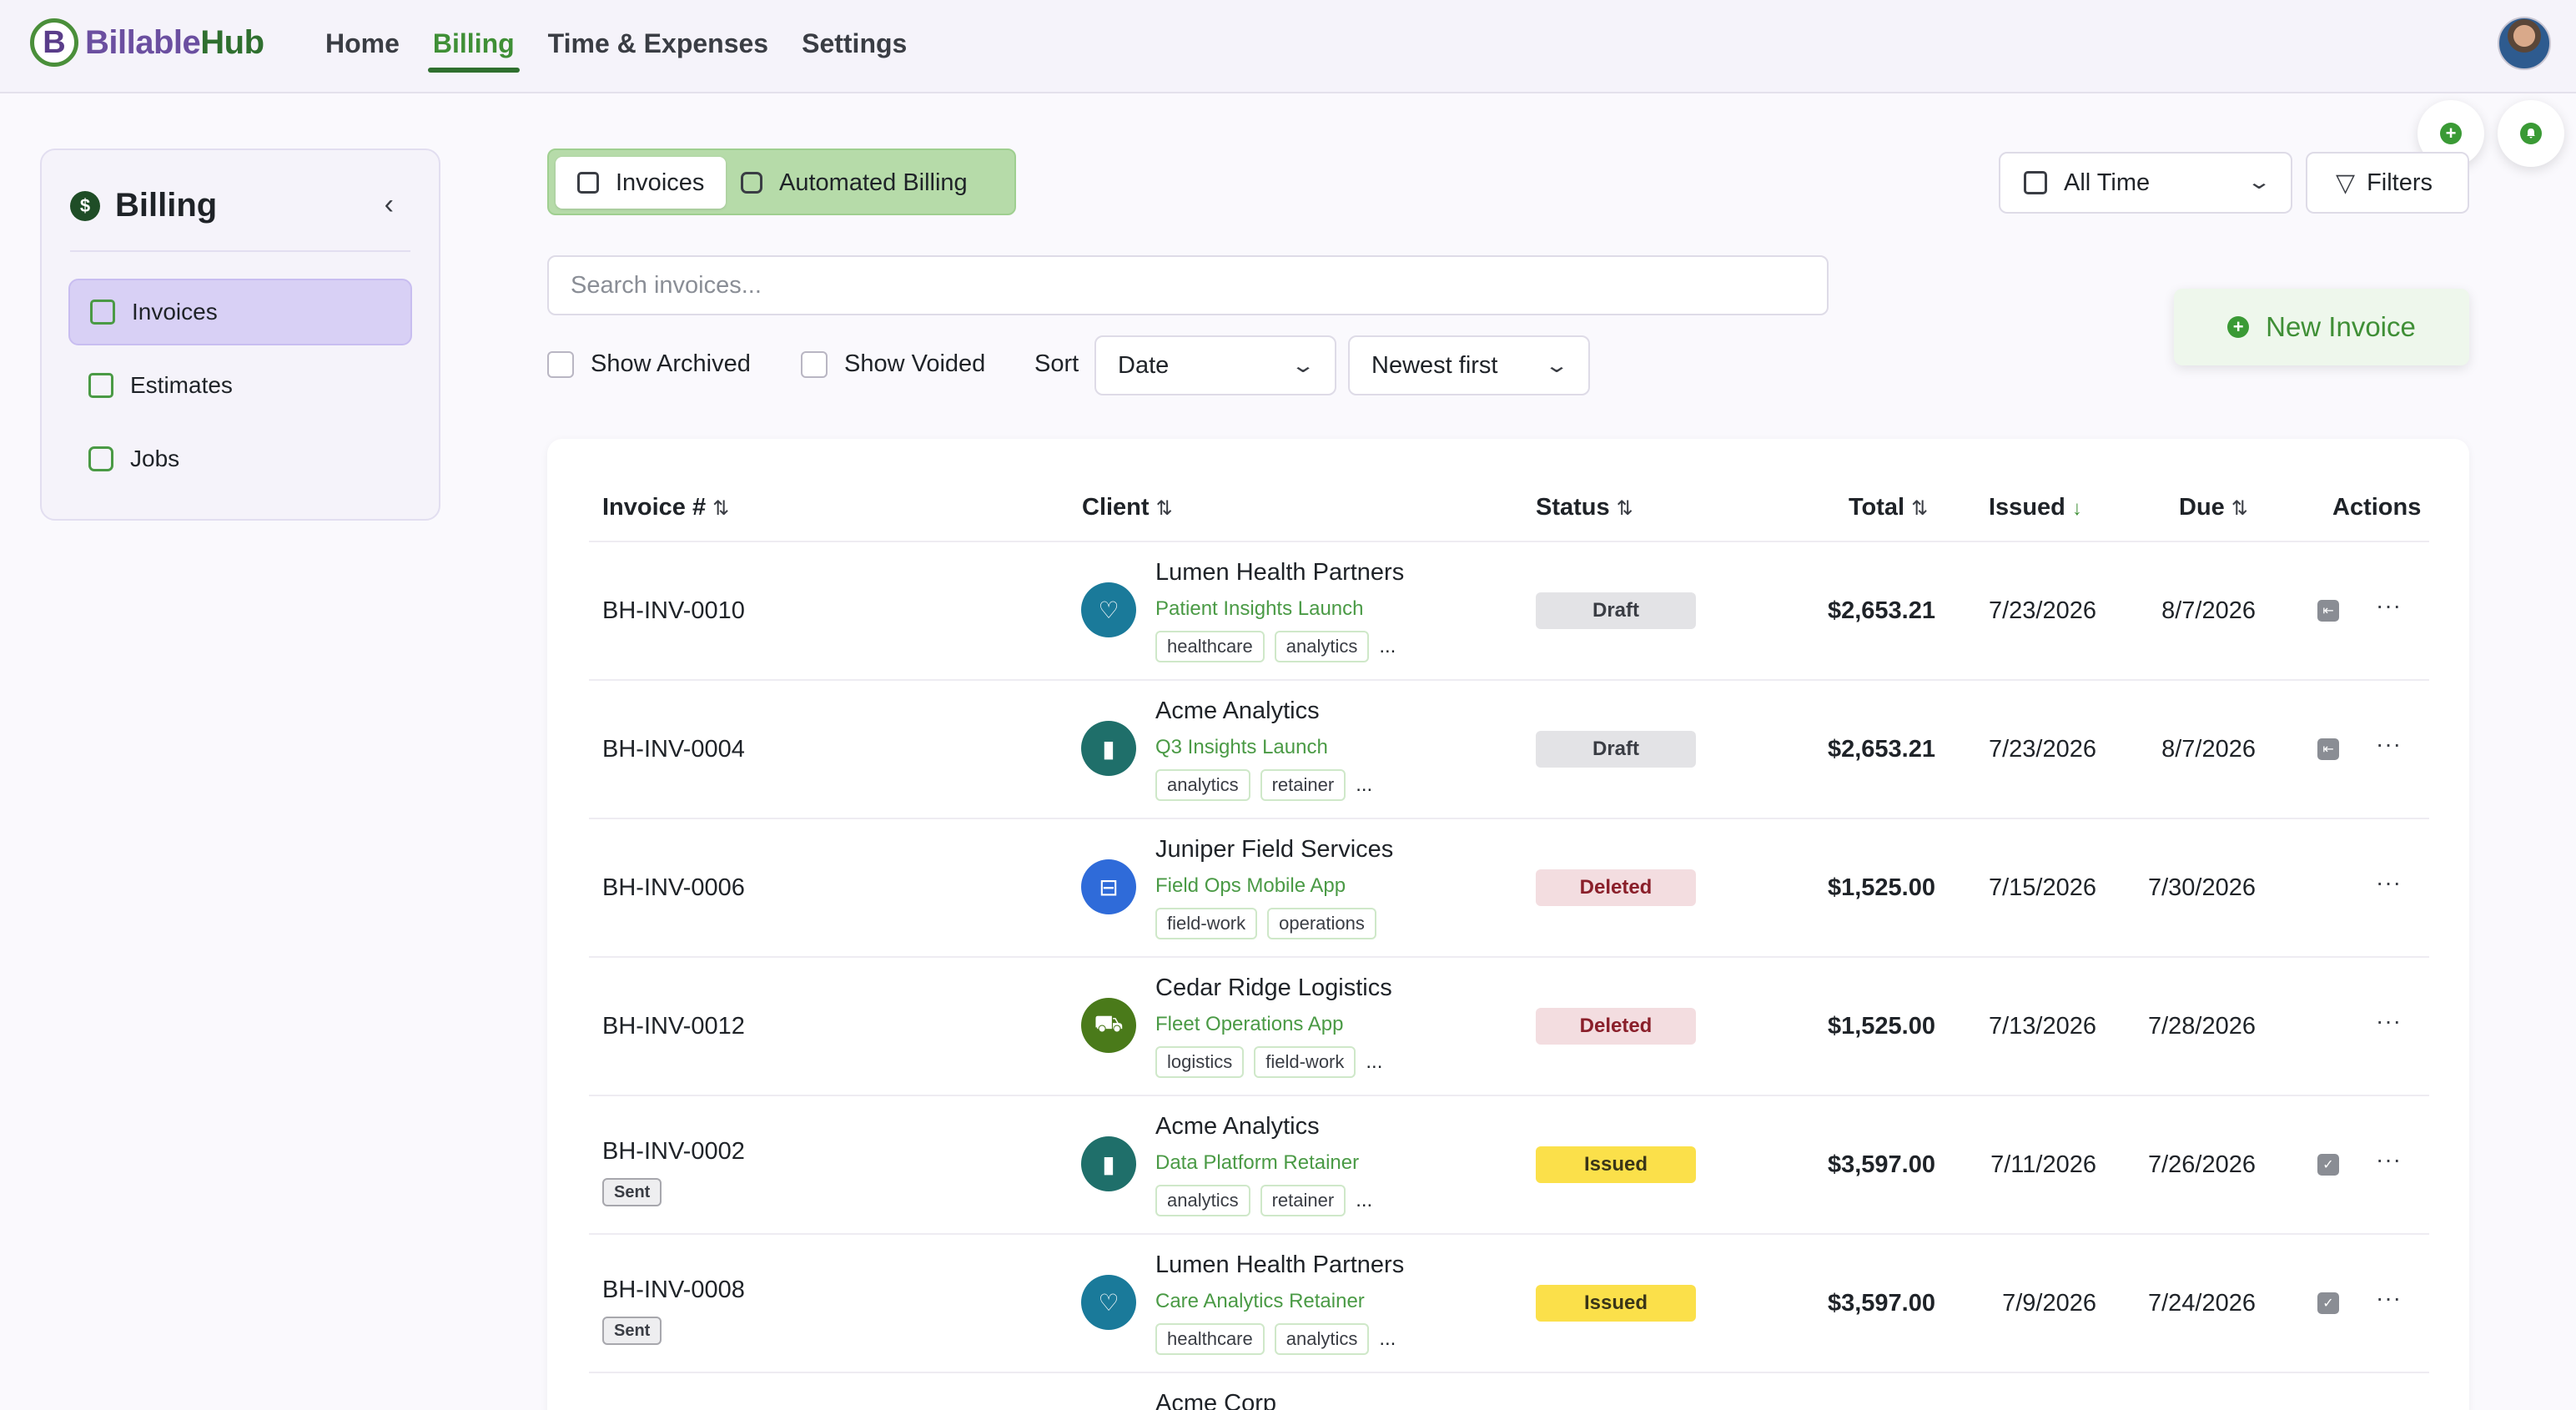  Describe the element at coordinates (147, 42) in the screenshot. I see `brand-logo: B BillableHub` at that location.